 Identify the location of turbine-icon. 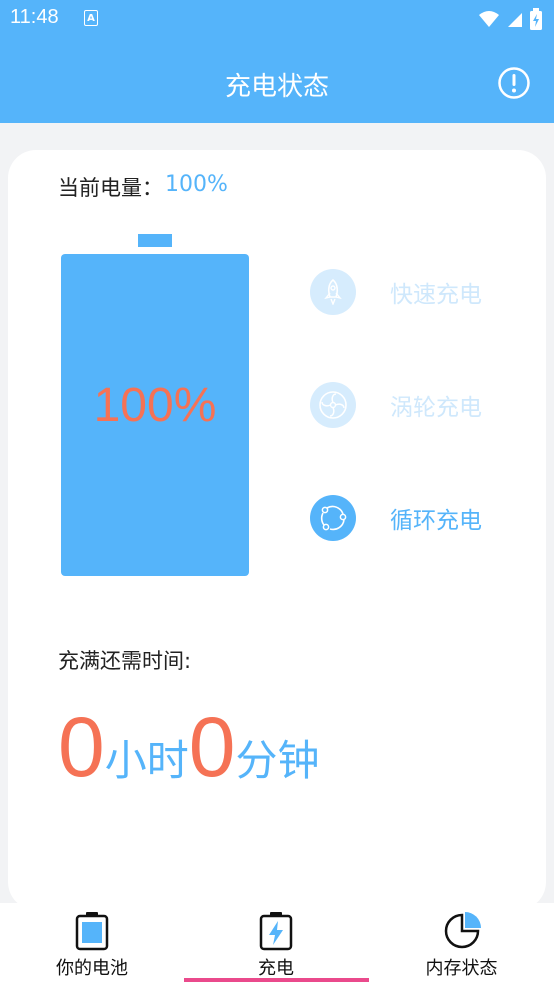
(333, 405).